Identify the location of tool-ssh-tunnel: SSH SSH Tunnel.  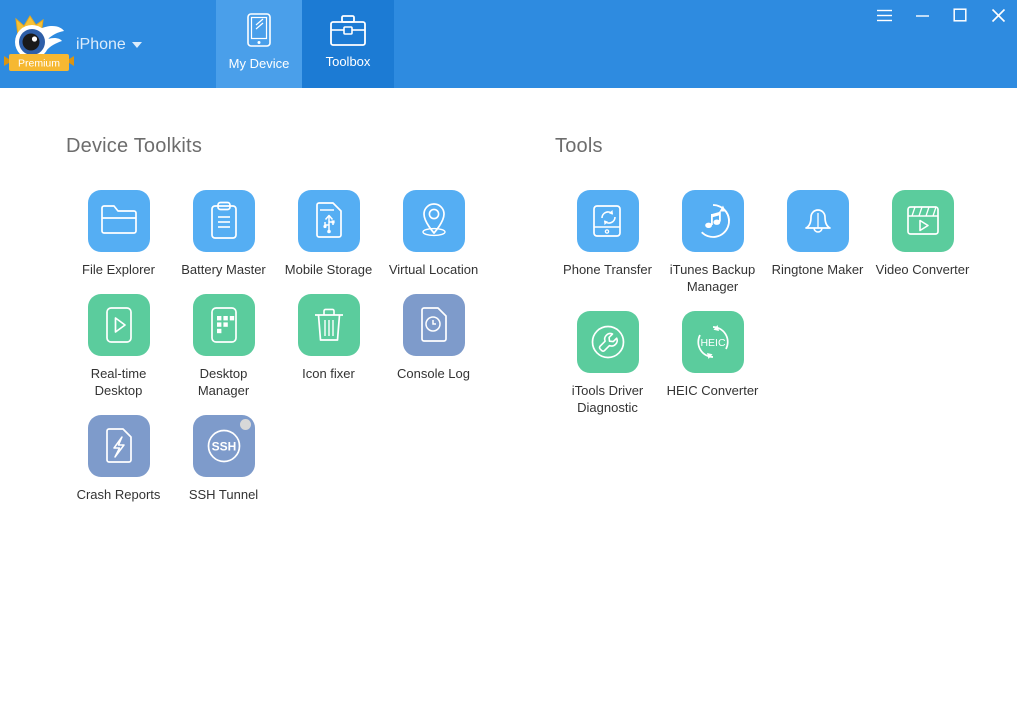
(223, 459).